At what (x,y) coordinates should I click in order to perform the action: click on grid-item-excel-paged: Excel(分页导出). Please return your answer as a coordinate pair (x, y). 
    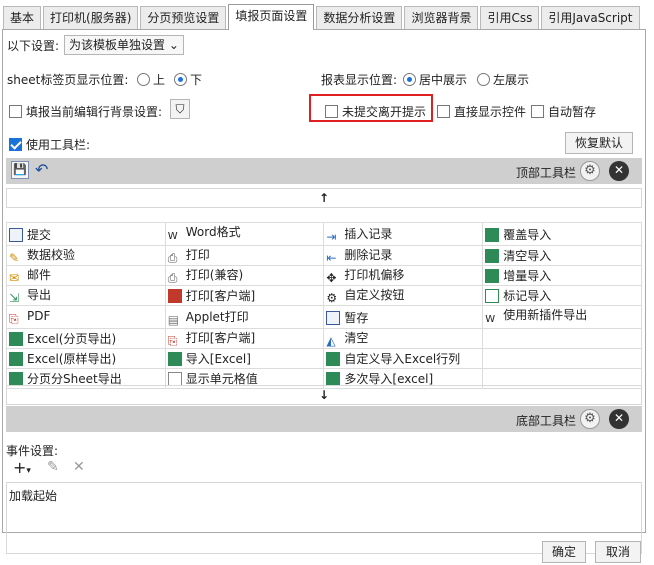
    Looking at the image, I should click on (86, 338).